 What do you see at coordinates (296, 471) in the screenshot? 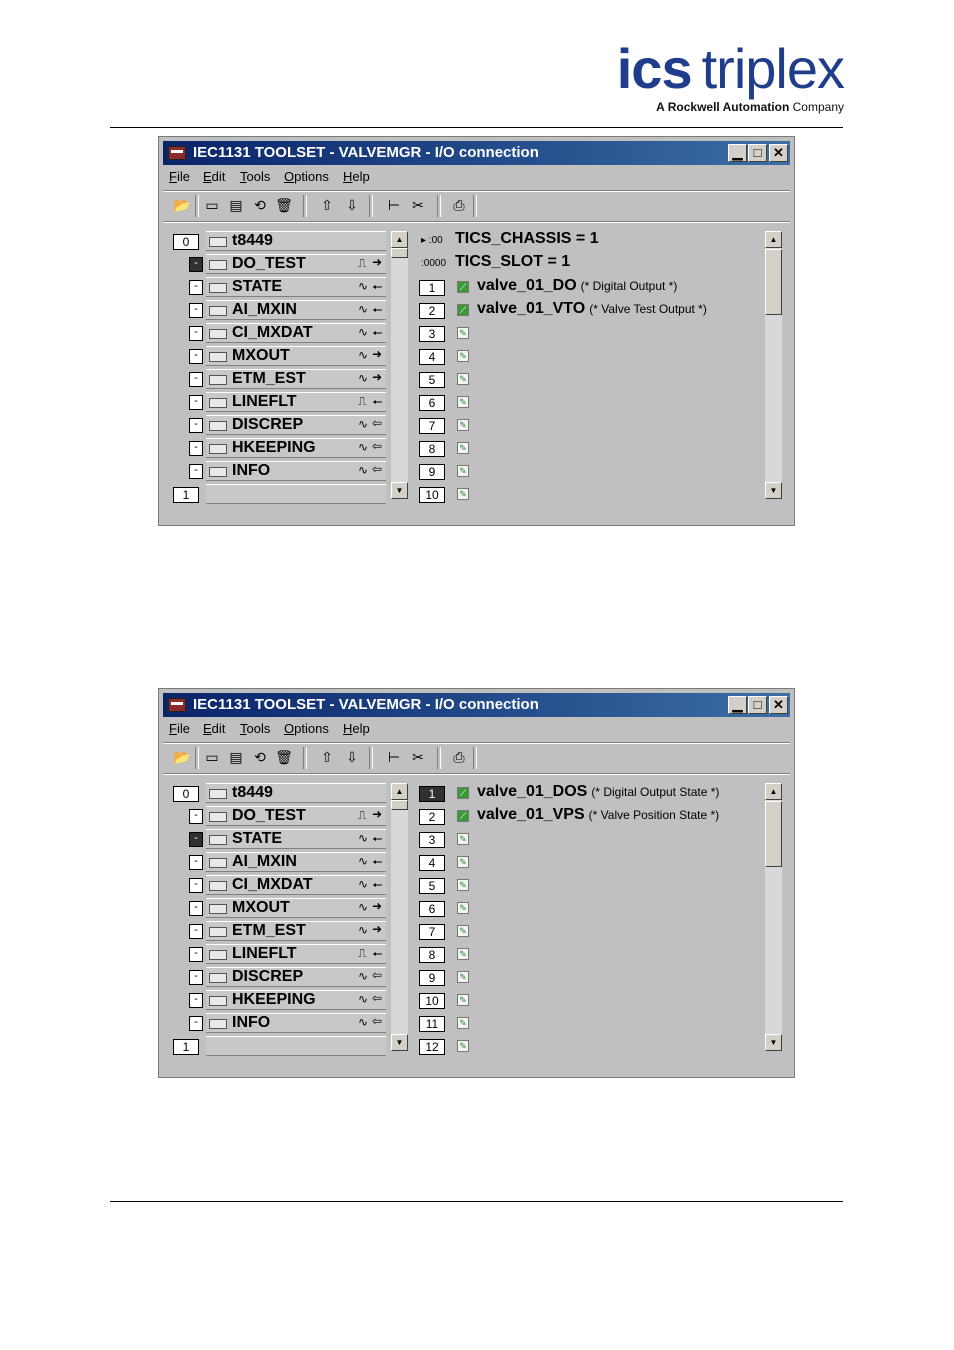
I see `channel-cell: INFO ∿ ⇦` at bounding box center [296, 471].